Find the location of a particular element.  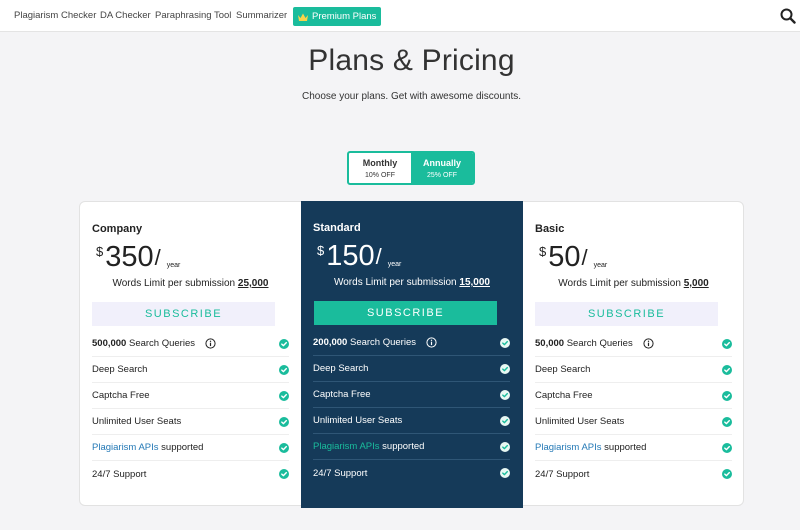

plan-name: Company is located at coordinates (117, 229).